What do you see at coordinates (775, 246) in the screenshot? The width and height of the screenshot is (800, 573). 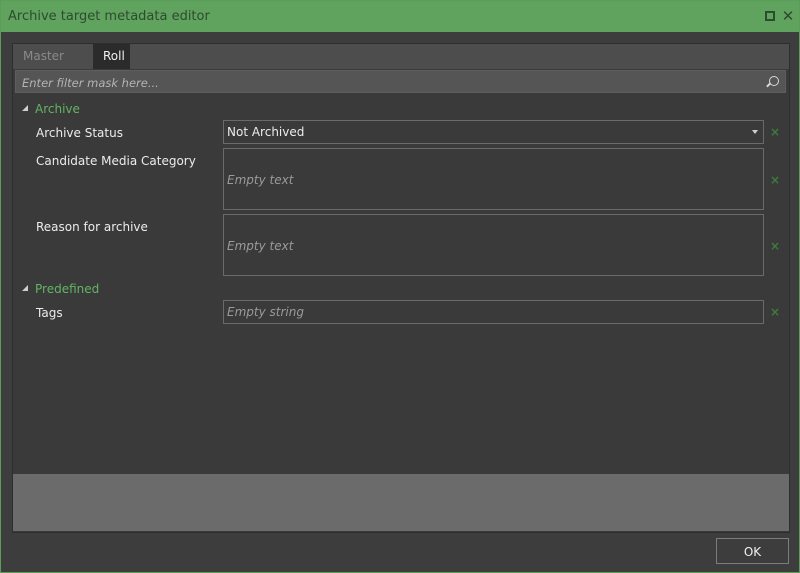 I see `reset-reason-for-archive-icon: ×` at bounding box center [775, 246].